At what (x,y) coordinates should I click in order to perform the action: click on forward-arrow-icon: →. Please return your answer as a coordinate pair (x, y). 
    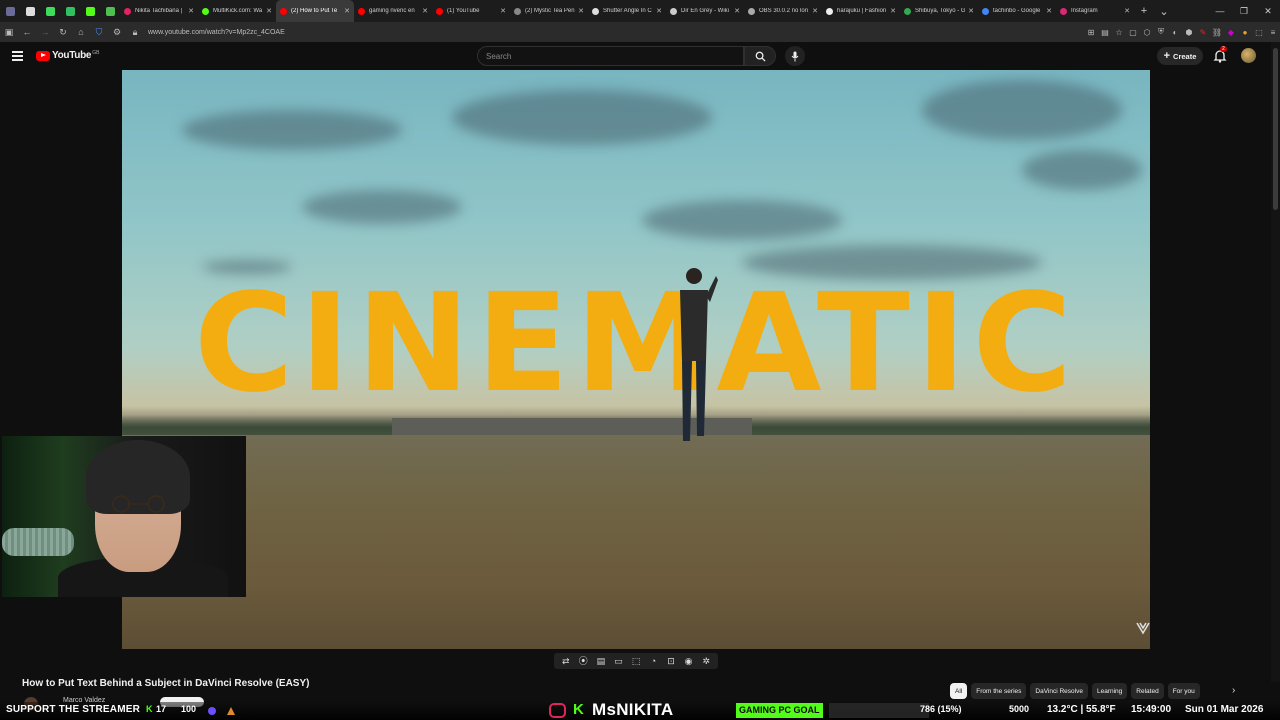
    Looking at the image, I should click on (45, 32).